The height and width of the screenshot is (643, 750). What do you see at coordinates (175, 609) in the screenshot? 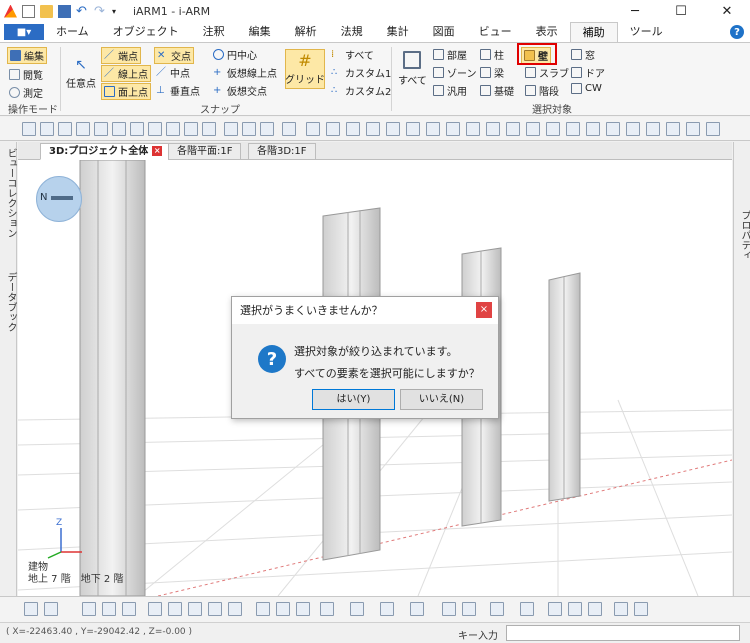
I see `fit-view-icon` at bounding box center [175, 609].